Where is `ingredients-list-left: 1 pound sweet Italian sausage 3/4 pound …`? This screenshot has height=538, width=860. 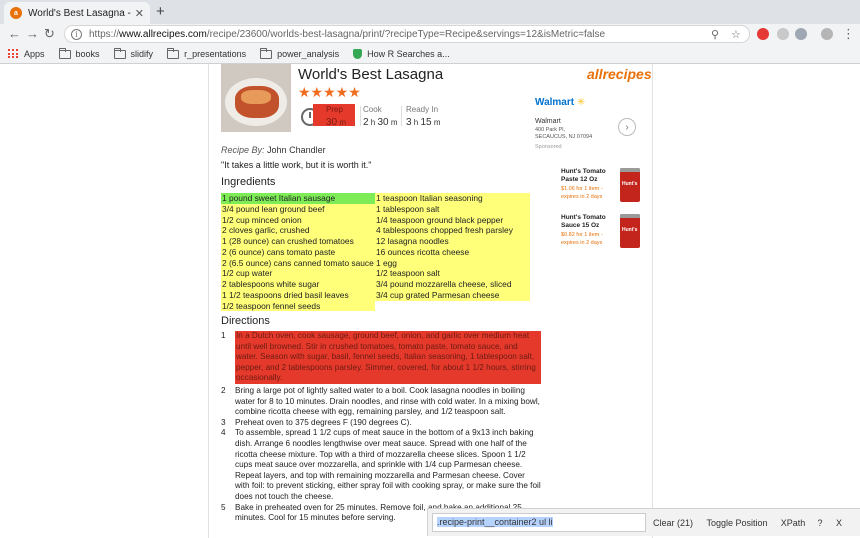 ingredients-list-left: 1 pound sweet Italian sausage 3/4 pound … is located at coordinates (298, 252).